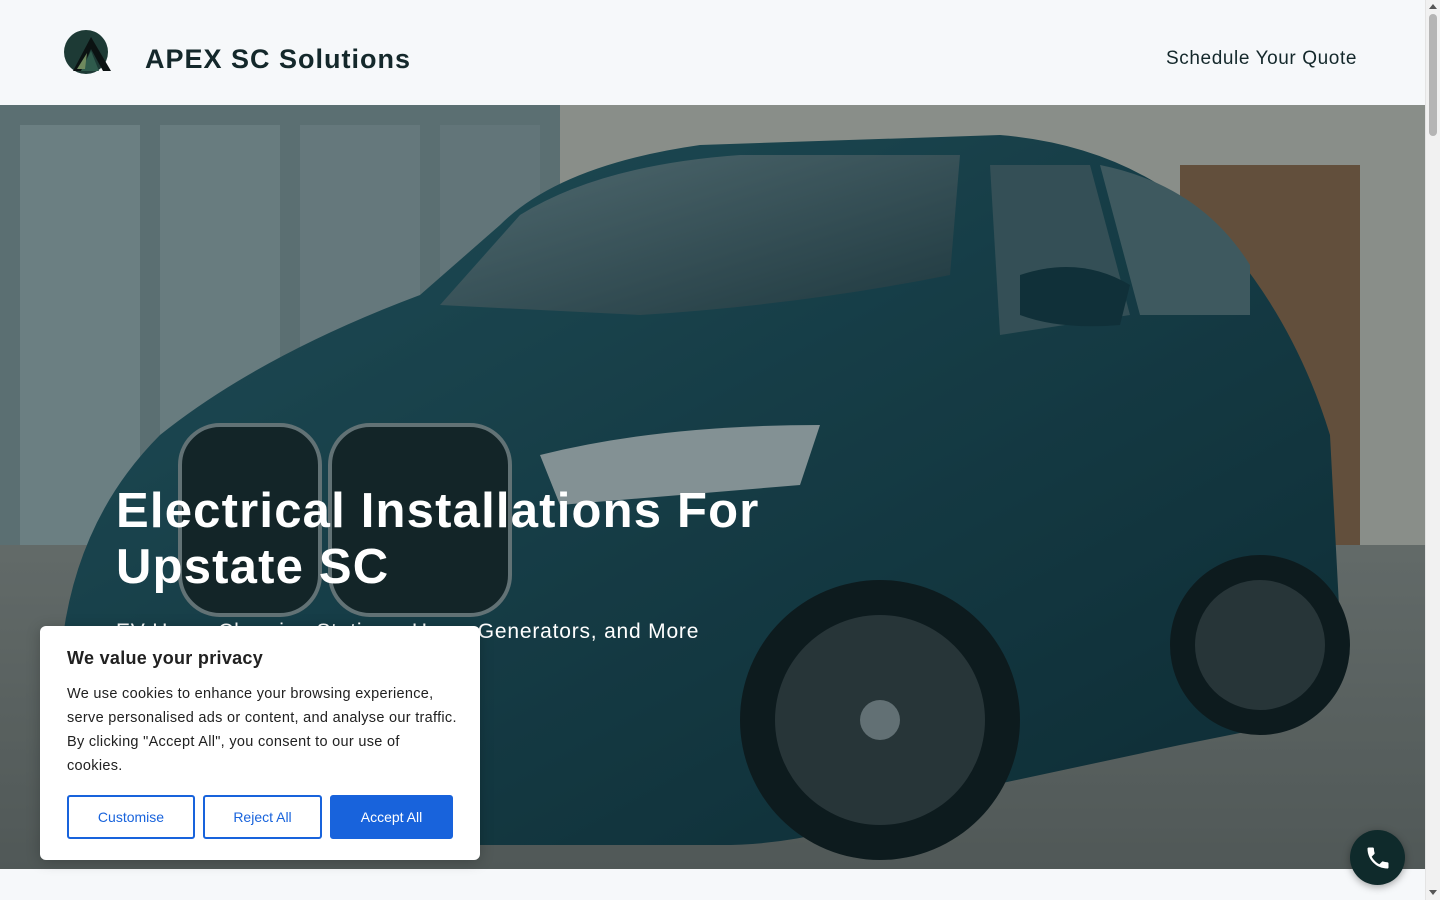 The image size is (1440, 900). Describe the element at coordinates (278, 59) in the screenshot. I see `brand-name: APEX SC Solutions` at that location.